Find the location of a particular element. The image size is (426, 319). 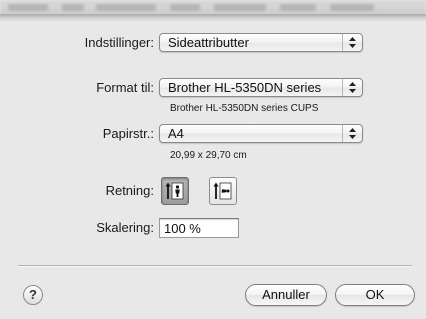

format-for-popup-value: Brother HL-5350DN series is located at coordinates (245, 87).